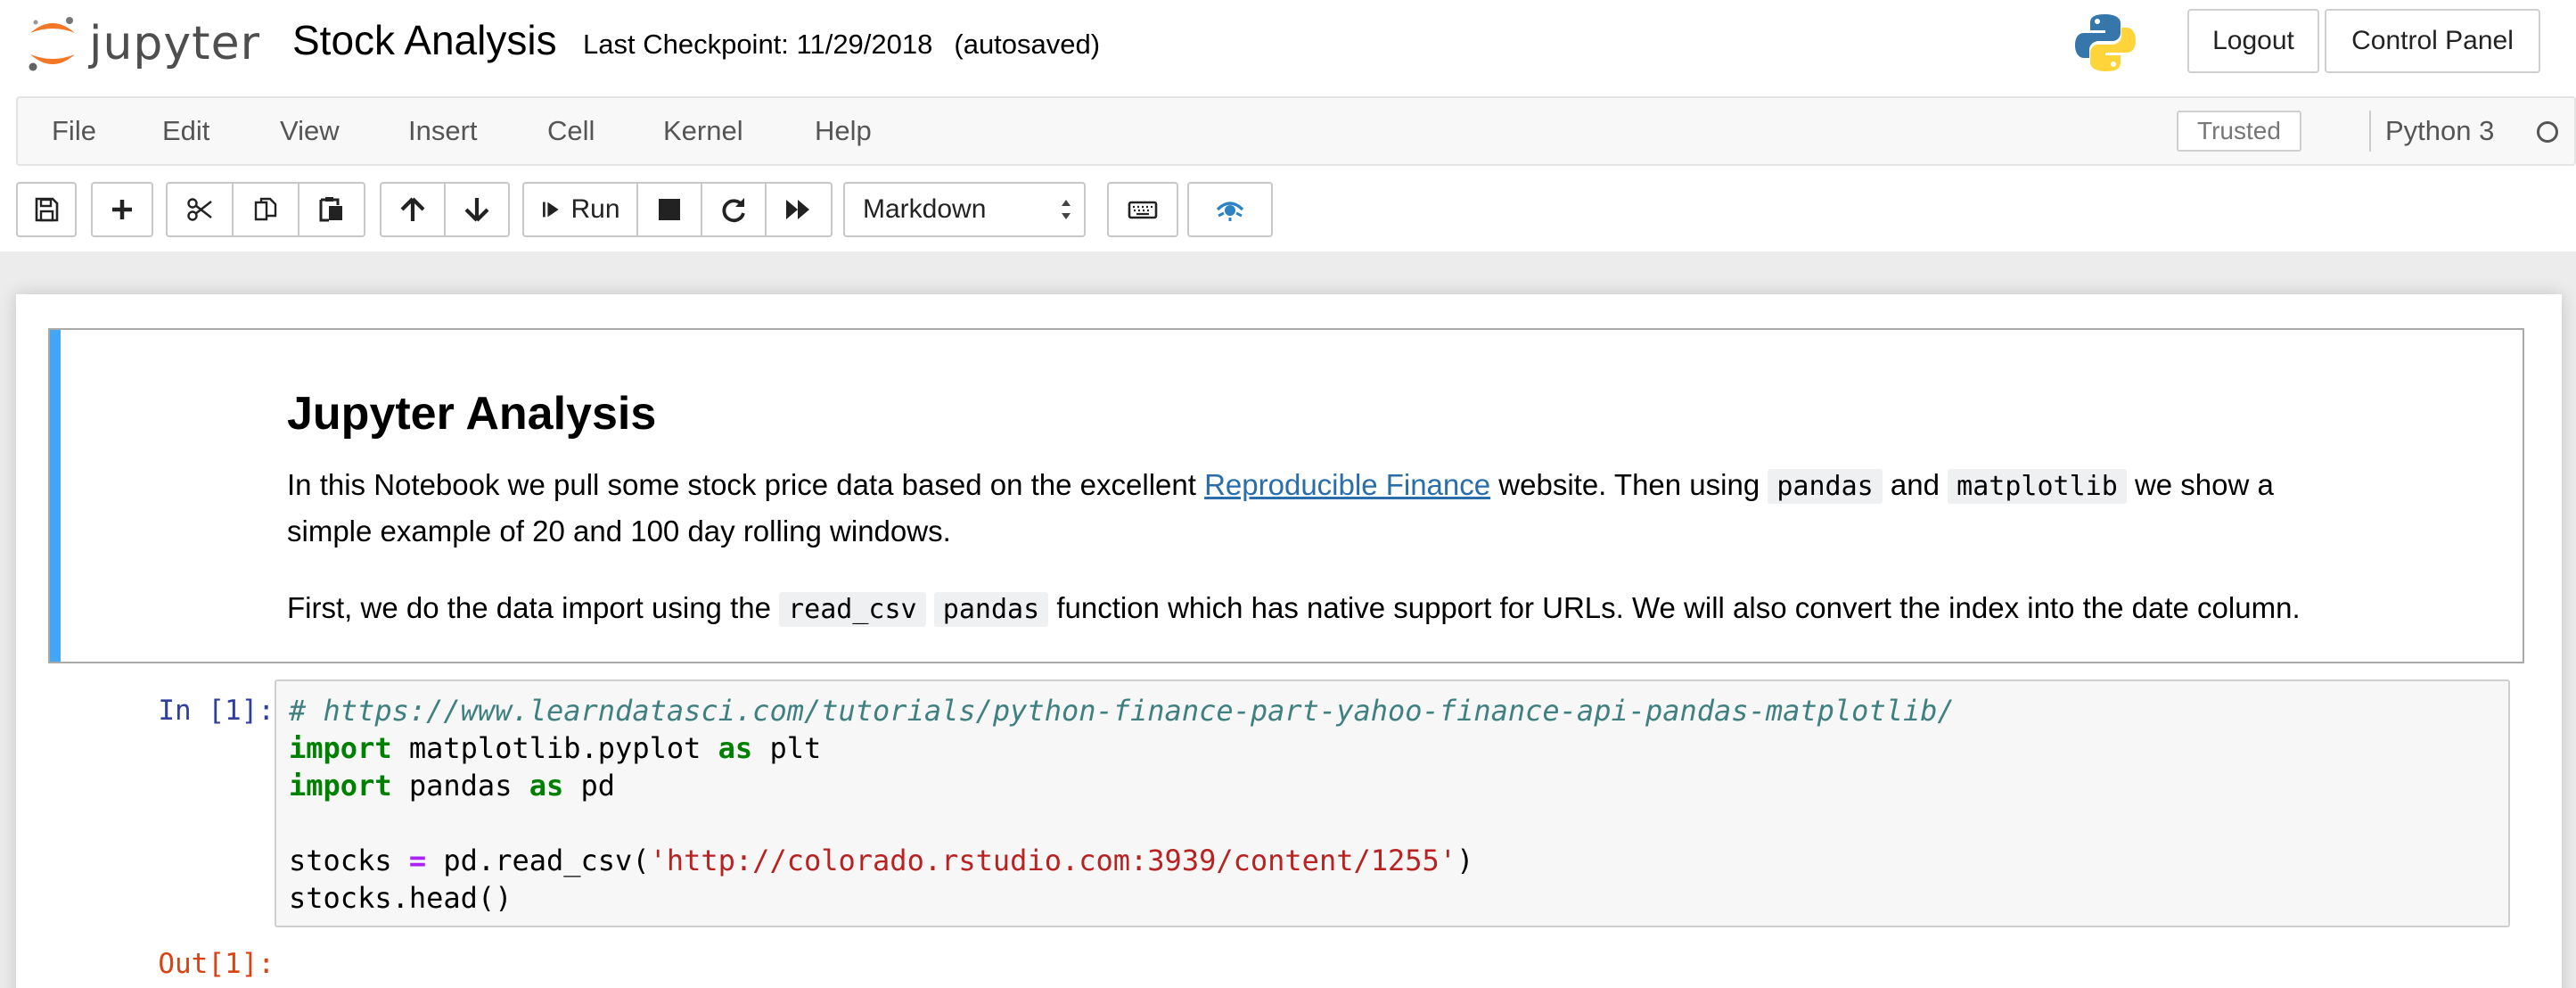  What do you see at coordinates (55, 496) in the screenshot?
I see `selected-cell-indicator` at bounding box center [55, 496].